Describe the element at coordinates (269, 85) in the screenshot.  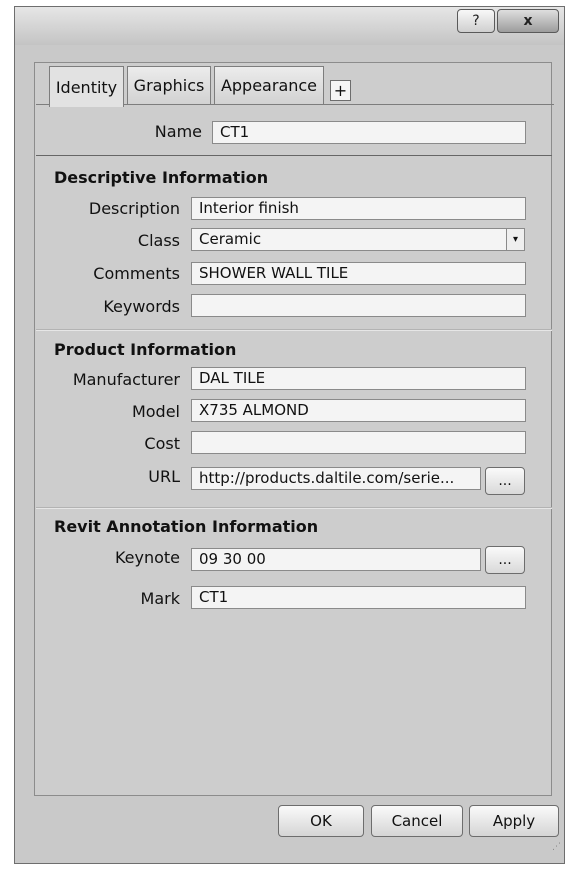
I see `tab-appearance: Appearance` at that location.